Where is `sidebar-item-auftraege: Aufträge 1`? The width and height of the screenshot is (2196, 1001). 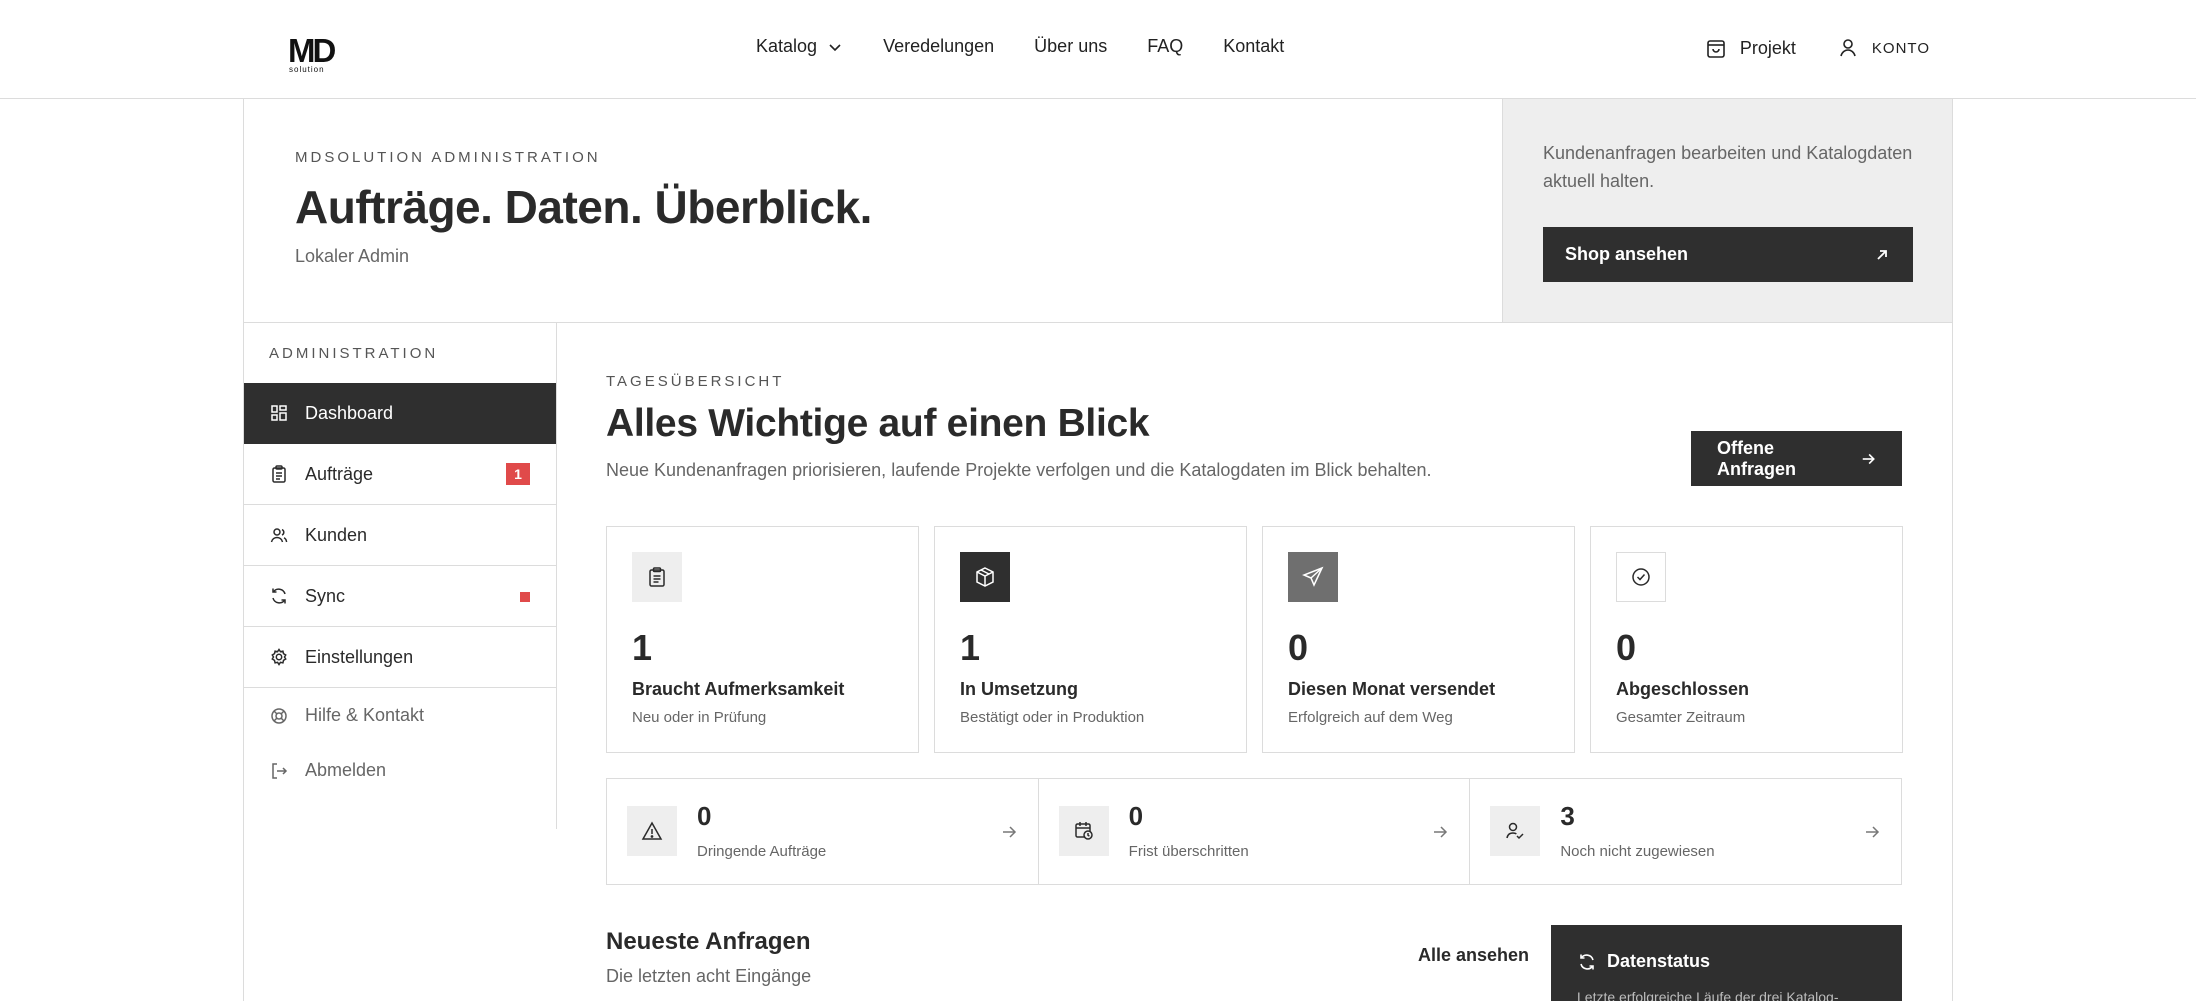 sidebar-item-auftraege: Aufträge 1 is located at coordinates (400, 474).